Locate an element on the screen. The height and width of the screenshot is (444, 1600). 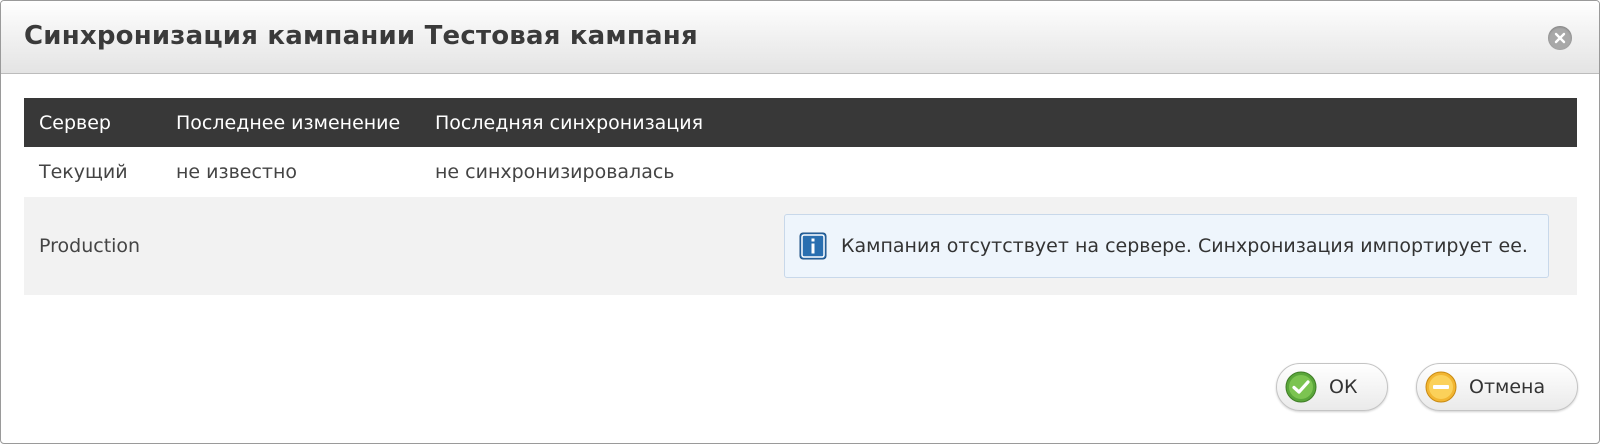
column-header-server: Сервер is located at coordinates (92, 122).